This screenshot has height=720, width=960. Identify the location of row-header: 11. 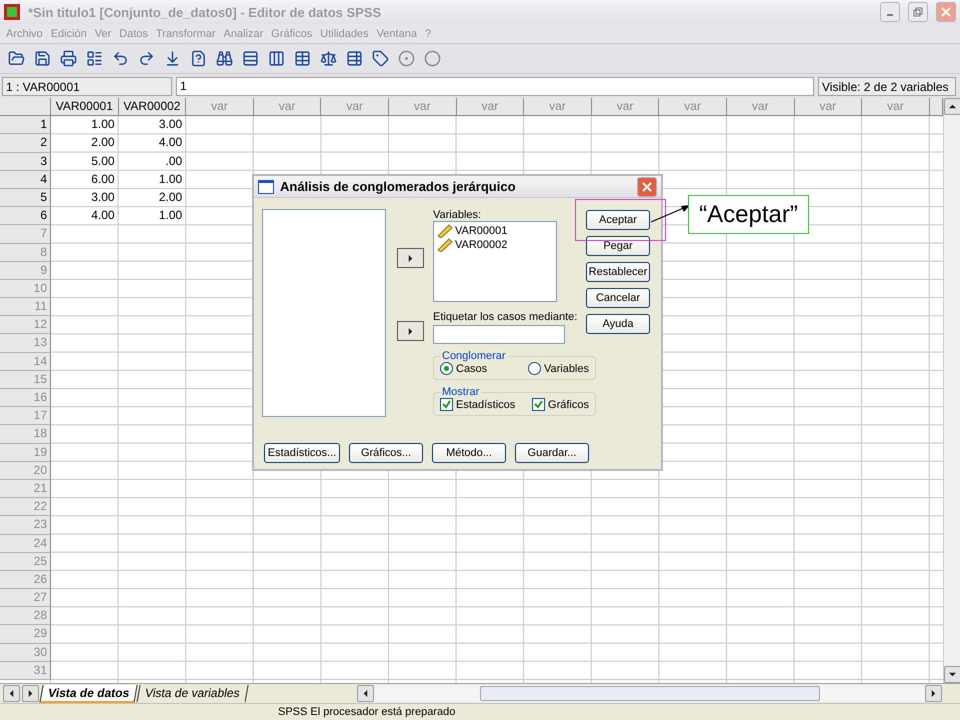
(25, 307).